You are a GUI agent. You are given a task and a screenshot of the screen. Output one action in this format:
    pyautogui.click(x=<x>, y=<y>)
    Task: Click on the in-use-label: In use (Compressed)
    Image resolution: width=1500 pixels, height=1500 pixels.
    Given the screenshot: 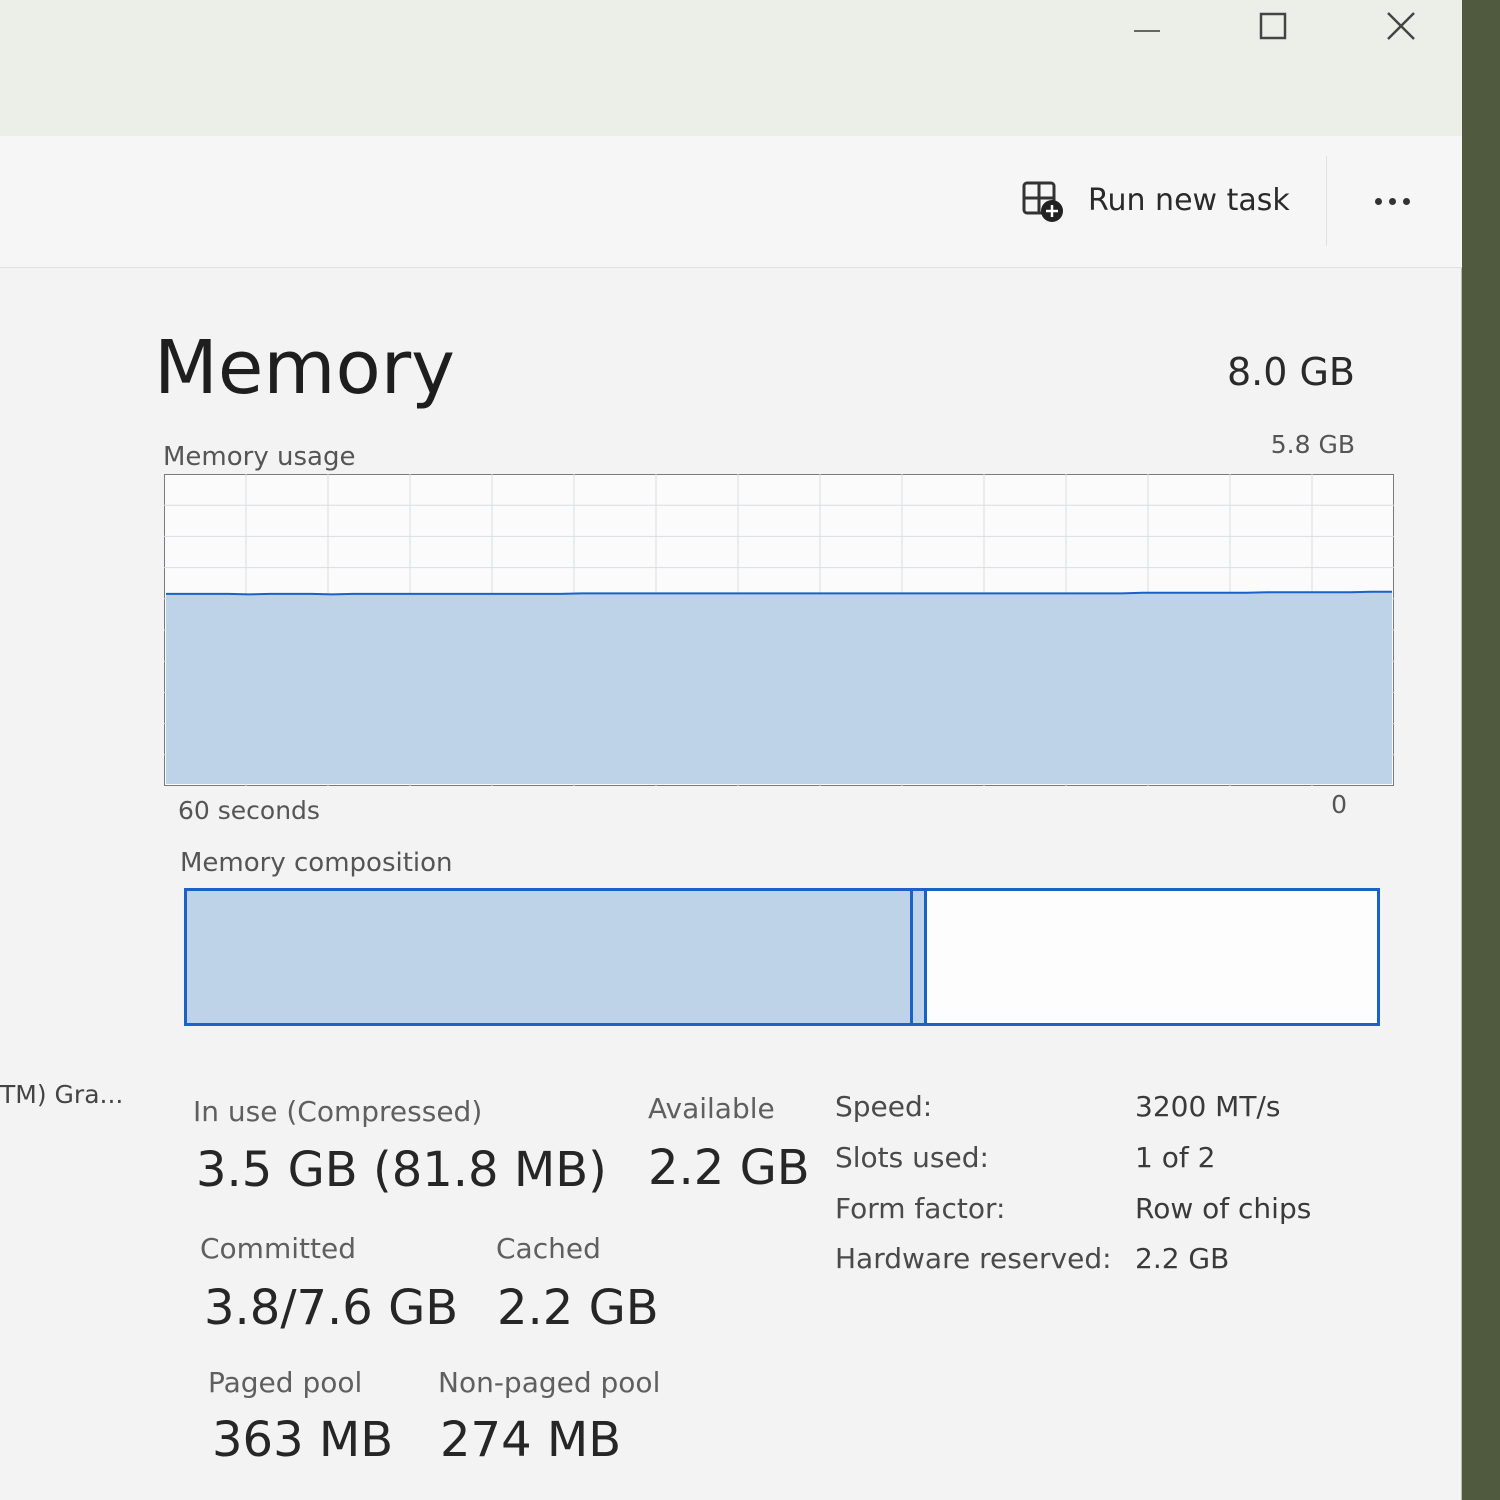 What is the action you would take?
    pyautogui.click(x=338, y=1111)
    